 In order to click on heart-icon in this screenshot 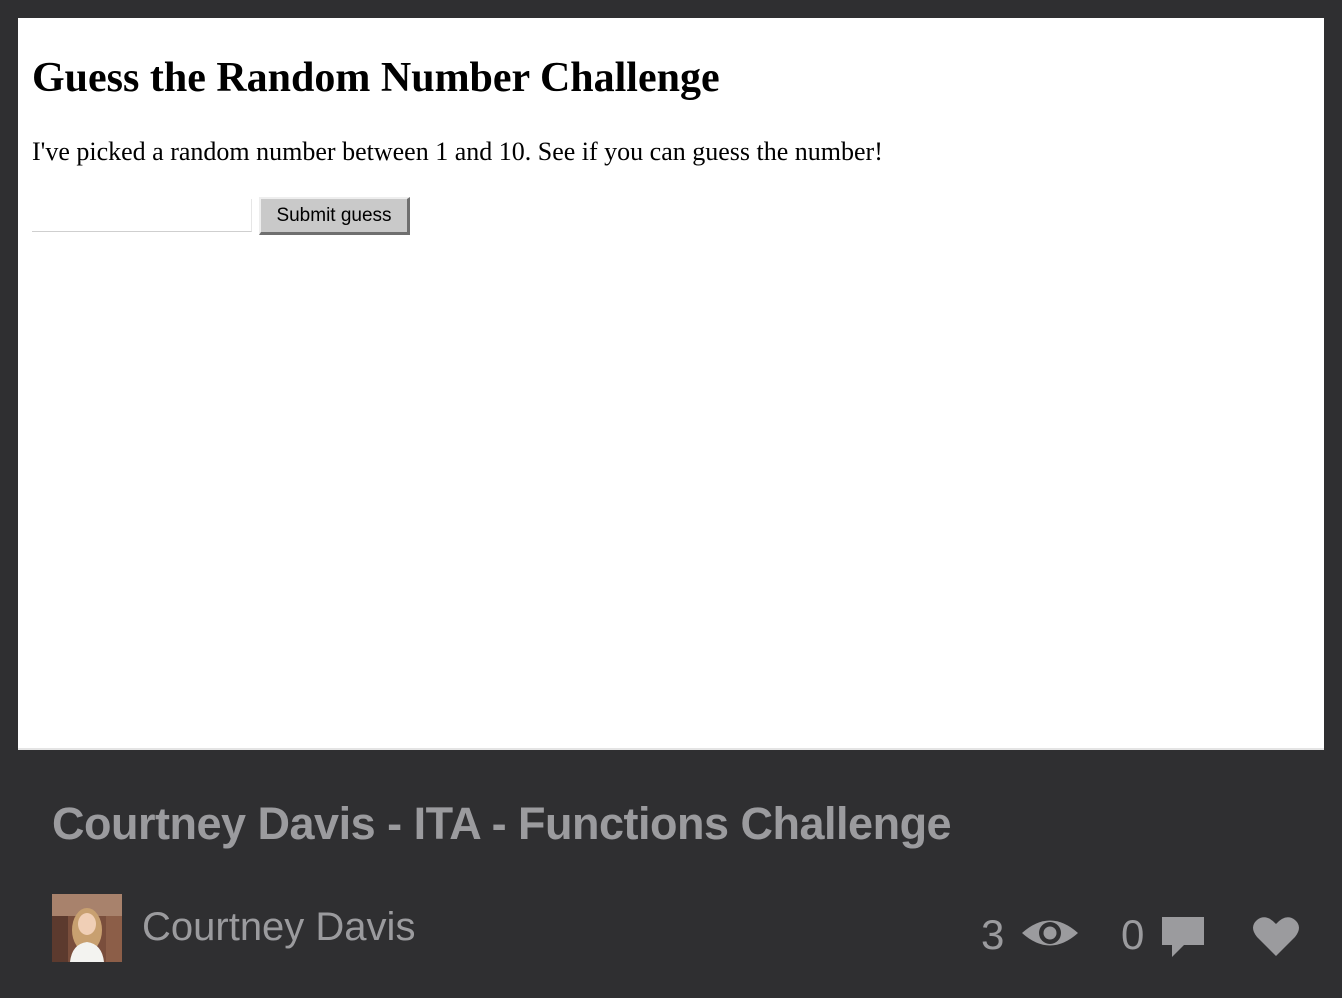, I will do `click(1276, 936)`.